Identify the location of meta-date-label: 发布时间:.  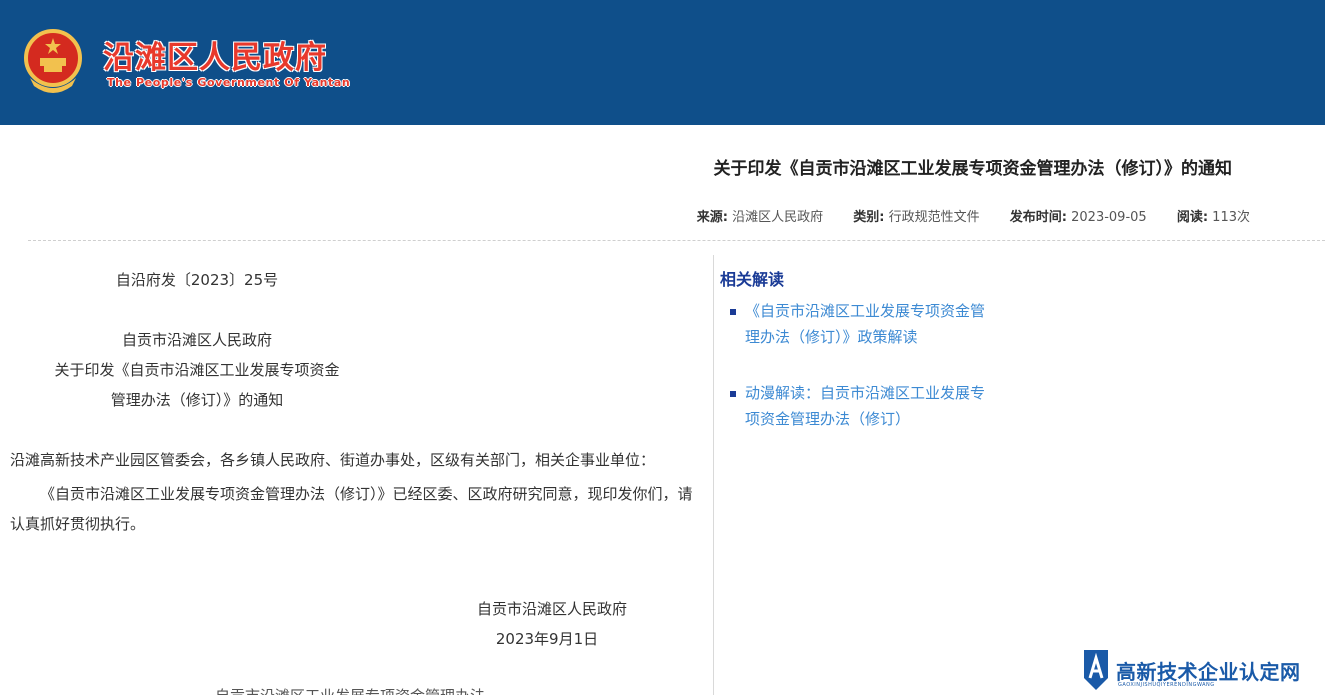
(1038, 217).